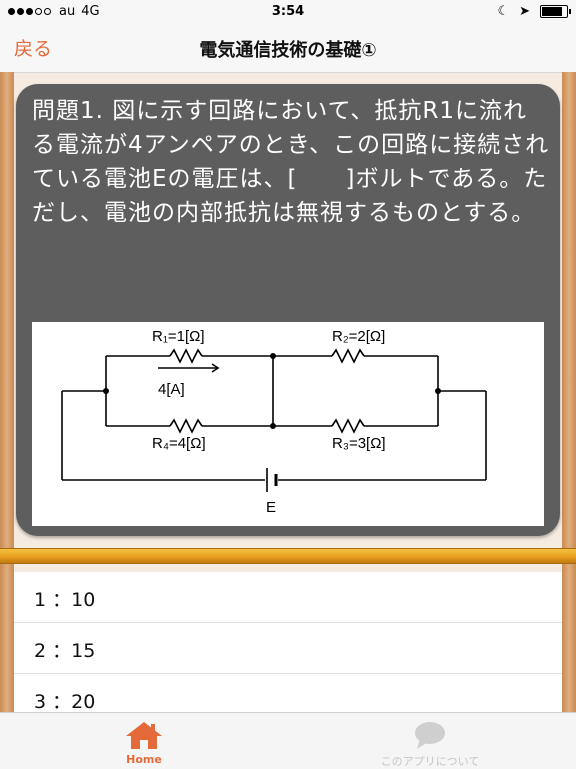 The image size is (576, 769). I want to click on battery-icon, so click(555, 11).